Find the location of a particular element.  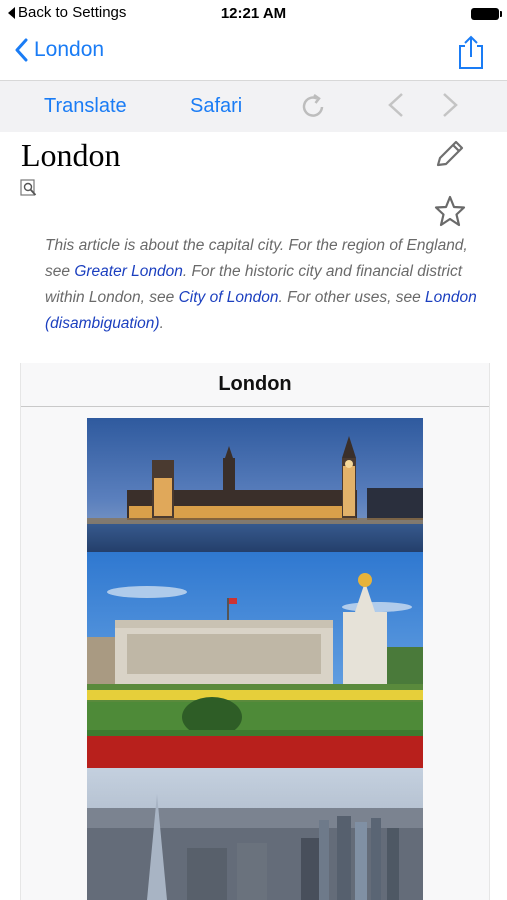

hatnote-text: . is located at coordinates (161, 323).